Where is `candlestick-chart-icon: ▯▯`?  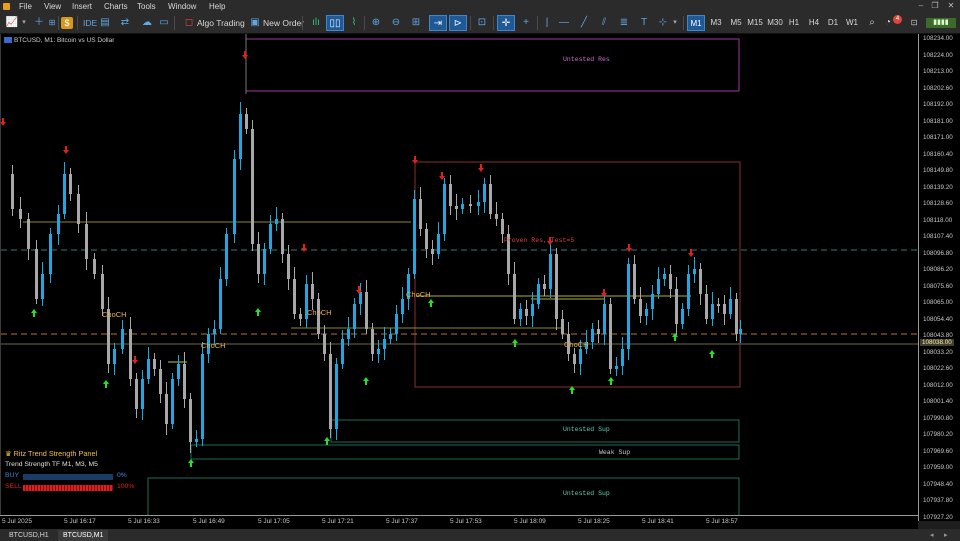 candlestick-chart-icon: ▯▯ is located at coordinates (335, 23).